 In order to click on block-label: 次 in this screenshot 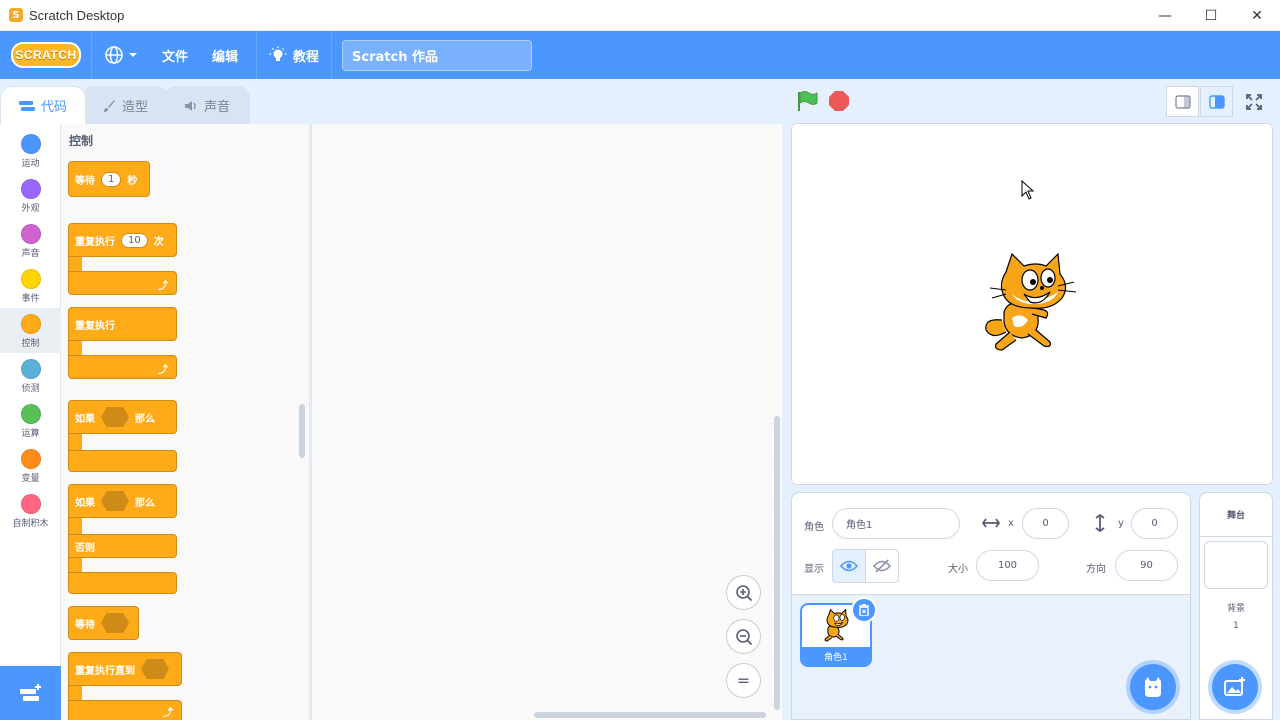, I will do `click(158, 242)`.